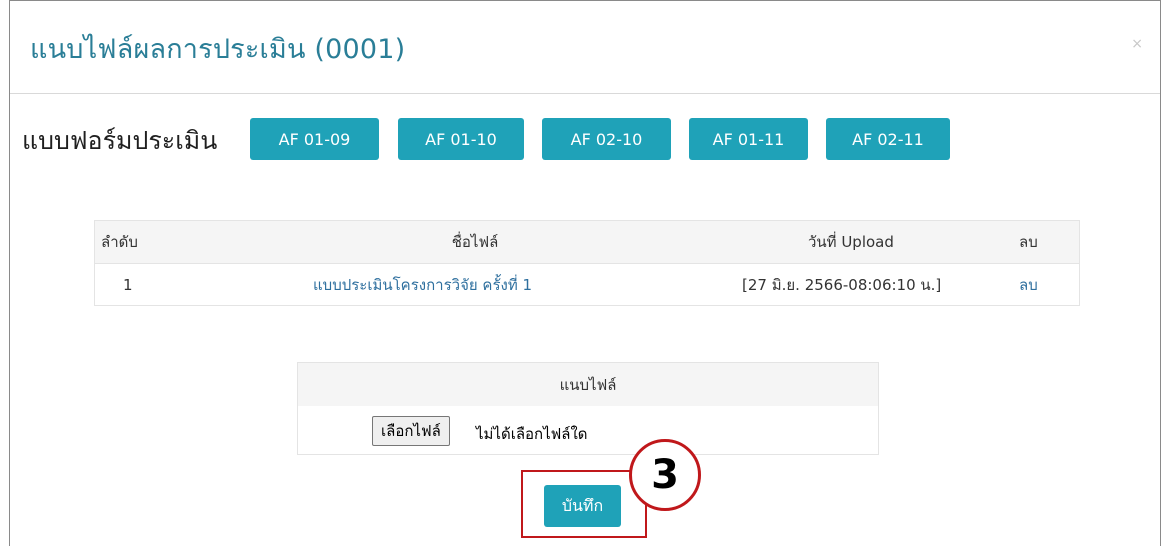  Describe the element at coordinates (314, 139) in the screenshot. I see `form-button-af-01-09: AF 01-09` at that location.